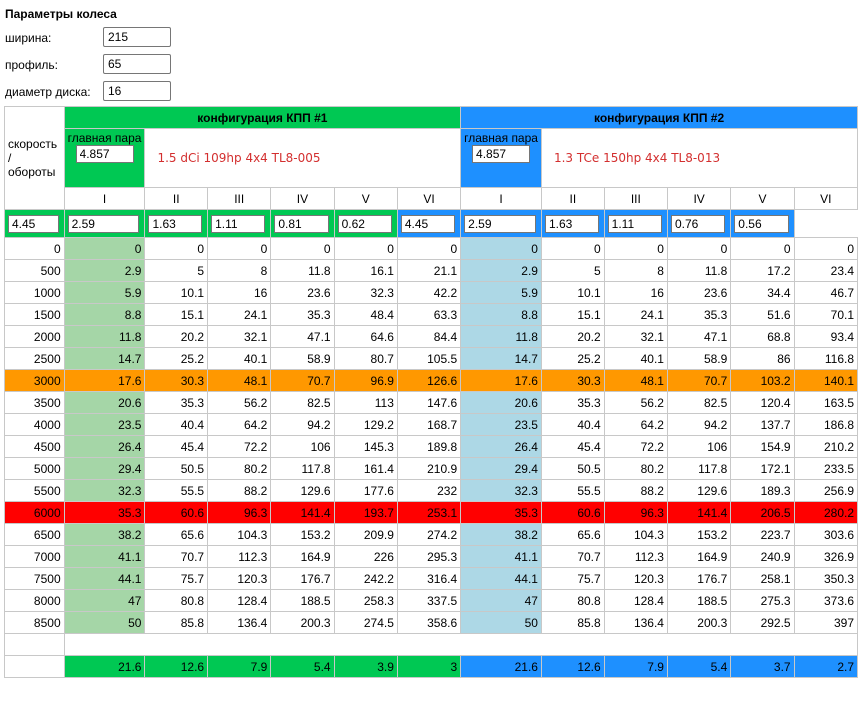  Describe the element at coordinates (365, 556) in the screenshot. I see `speed-cell: 226` at that location.